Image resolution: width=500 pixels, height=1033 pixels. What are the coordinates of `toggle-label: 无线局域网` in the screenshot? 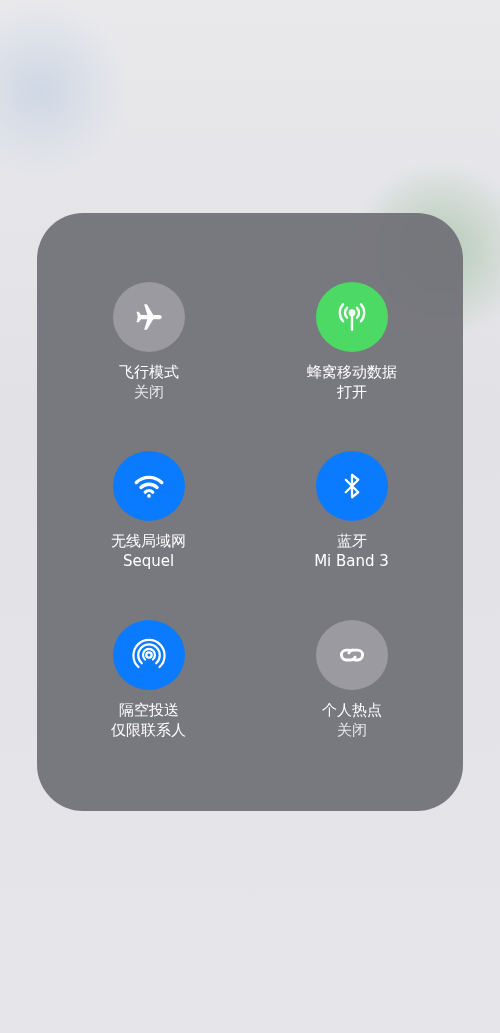 It's located at (148, 541).